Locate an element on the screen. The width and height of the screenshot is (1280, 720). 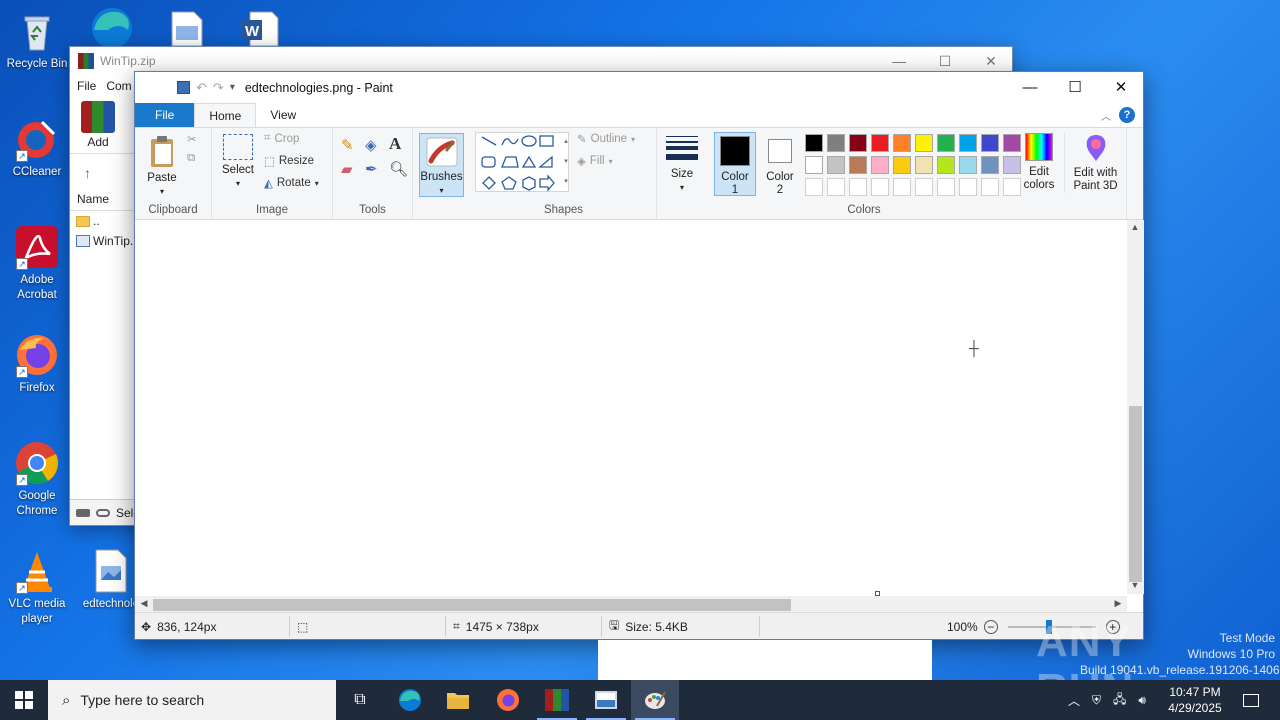
eraser-icon: ▰ is located at coordinates (347, 169).